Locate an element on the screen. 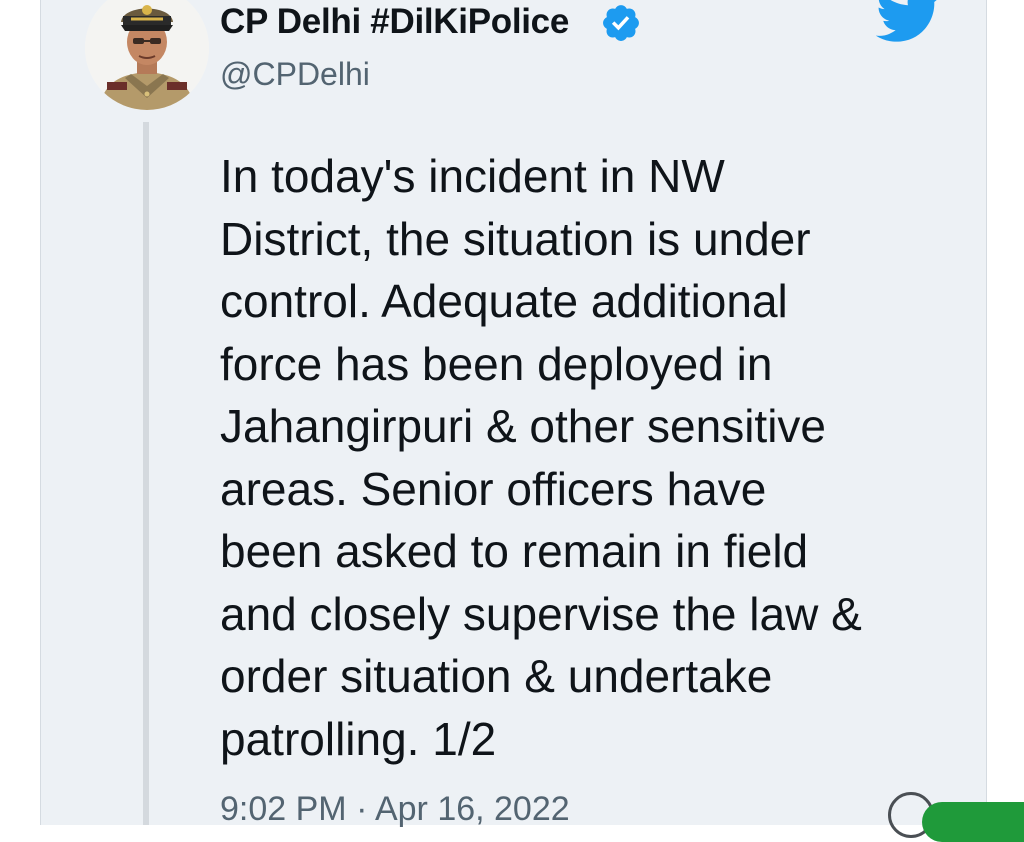  thread-line is located at coordinates (146, 473).